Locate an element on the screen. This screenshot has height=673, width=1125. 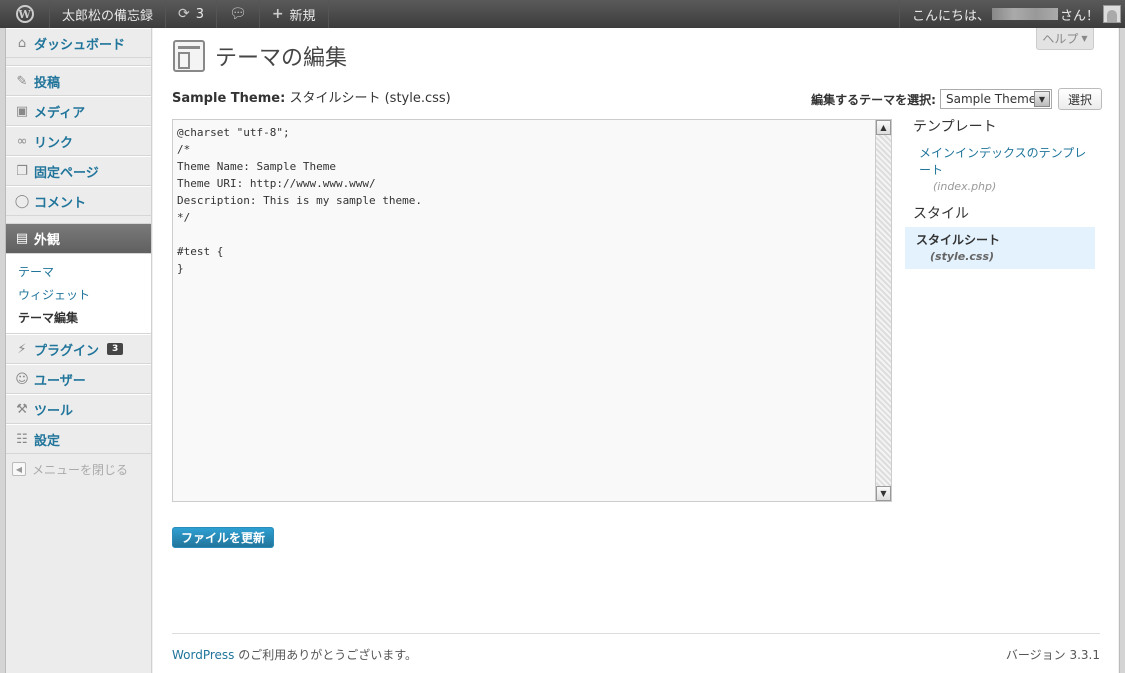
chain-link-icon: ∞ is located at coordinates (22, 141).